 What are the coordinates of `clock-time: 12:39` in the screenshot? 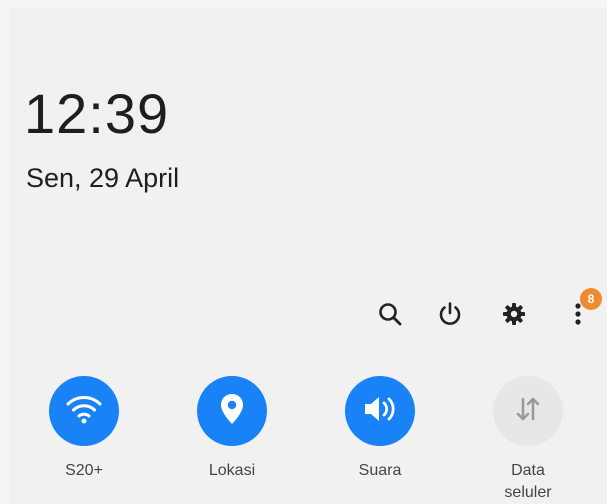 It's located at (96, 114).